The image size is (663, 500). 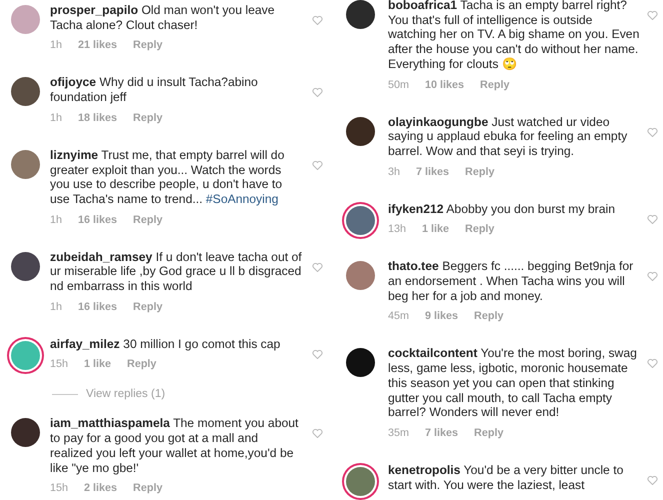 I want to click on like-count: 2 likes, so click(x=101, y=488).